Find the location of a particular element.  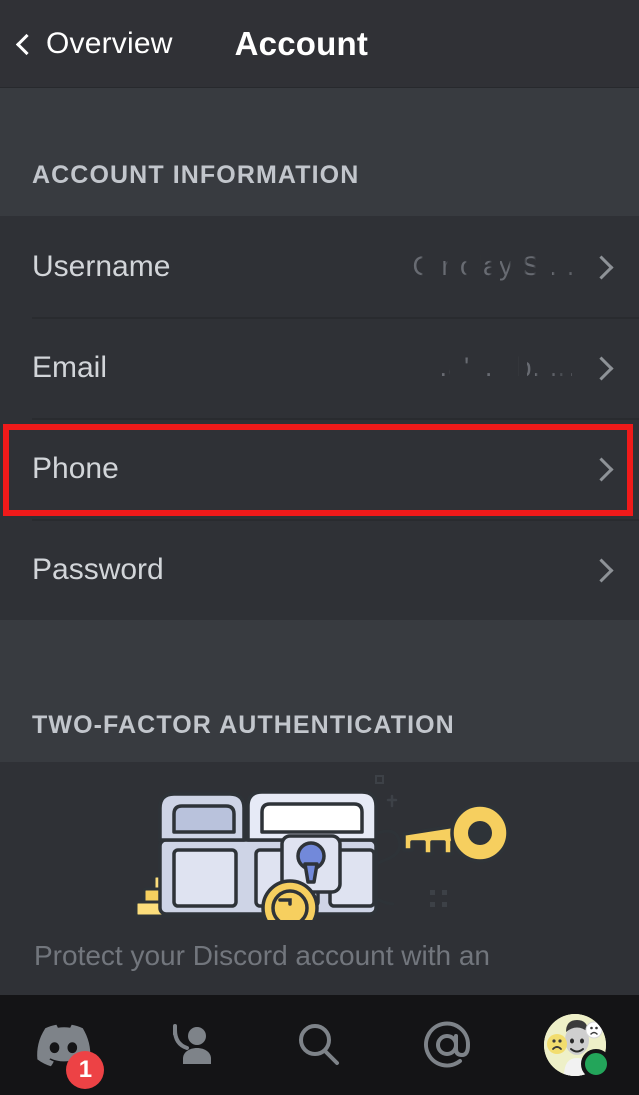

nav-item-mentions is located at coordinates (447, 1045).